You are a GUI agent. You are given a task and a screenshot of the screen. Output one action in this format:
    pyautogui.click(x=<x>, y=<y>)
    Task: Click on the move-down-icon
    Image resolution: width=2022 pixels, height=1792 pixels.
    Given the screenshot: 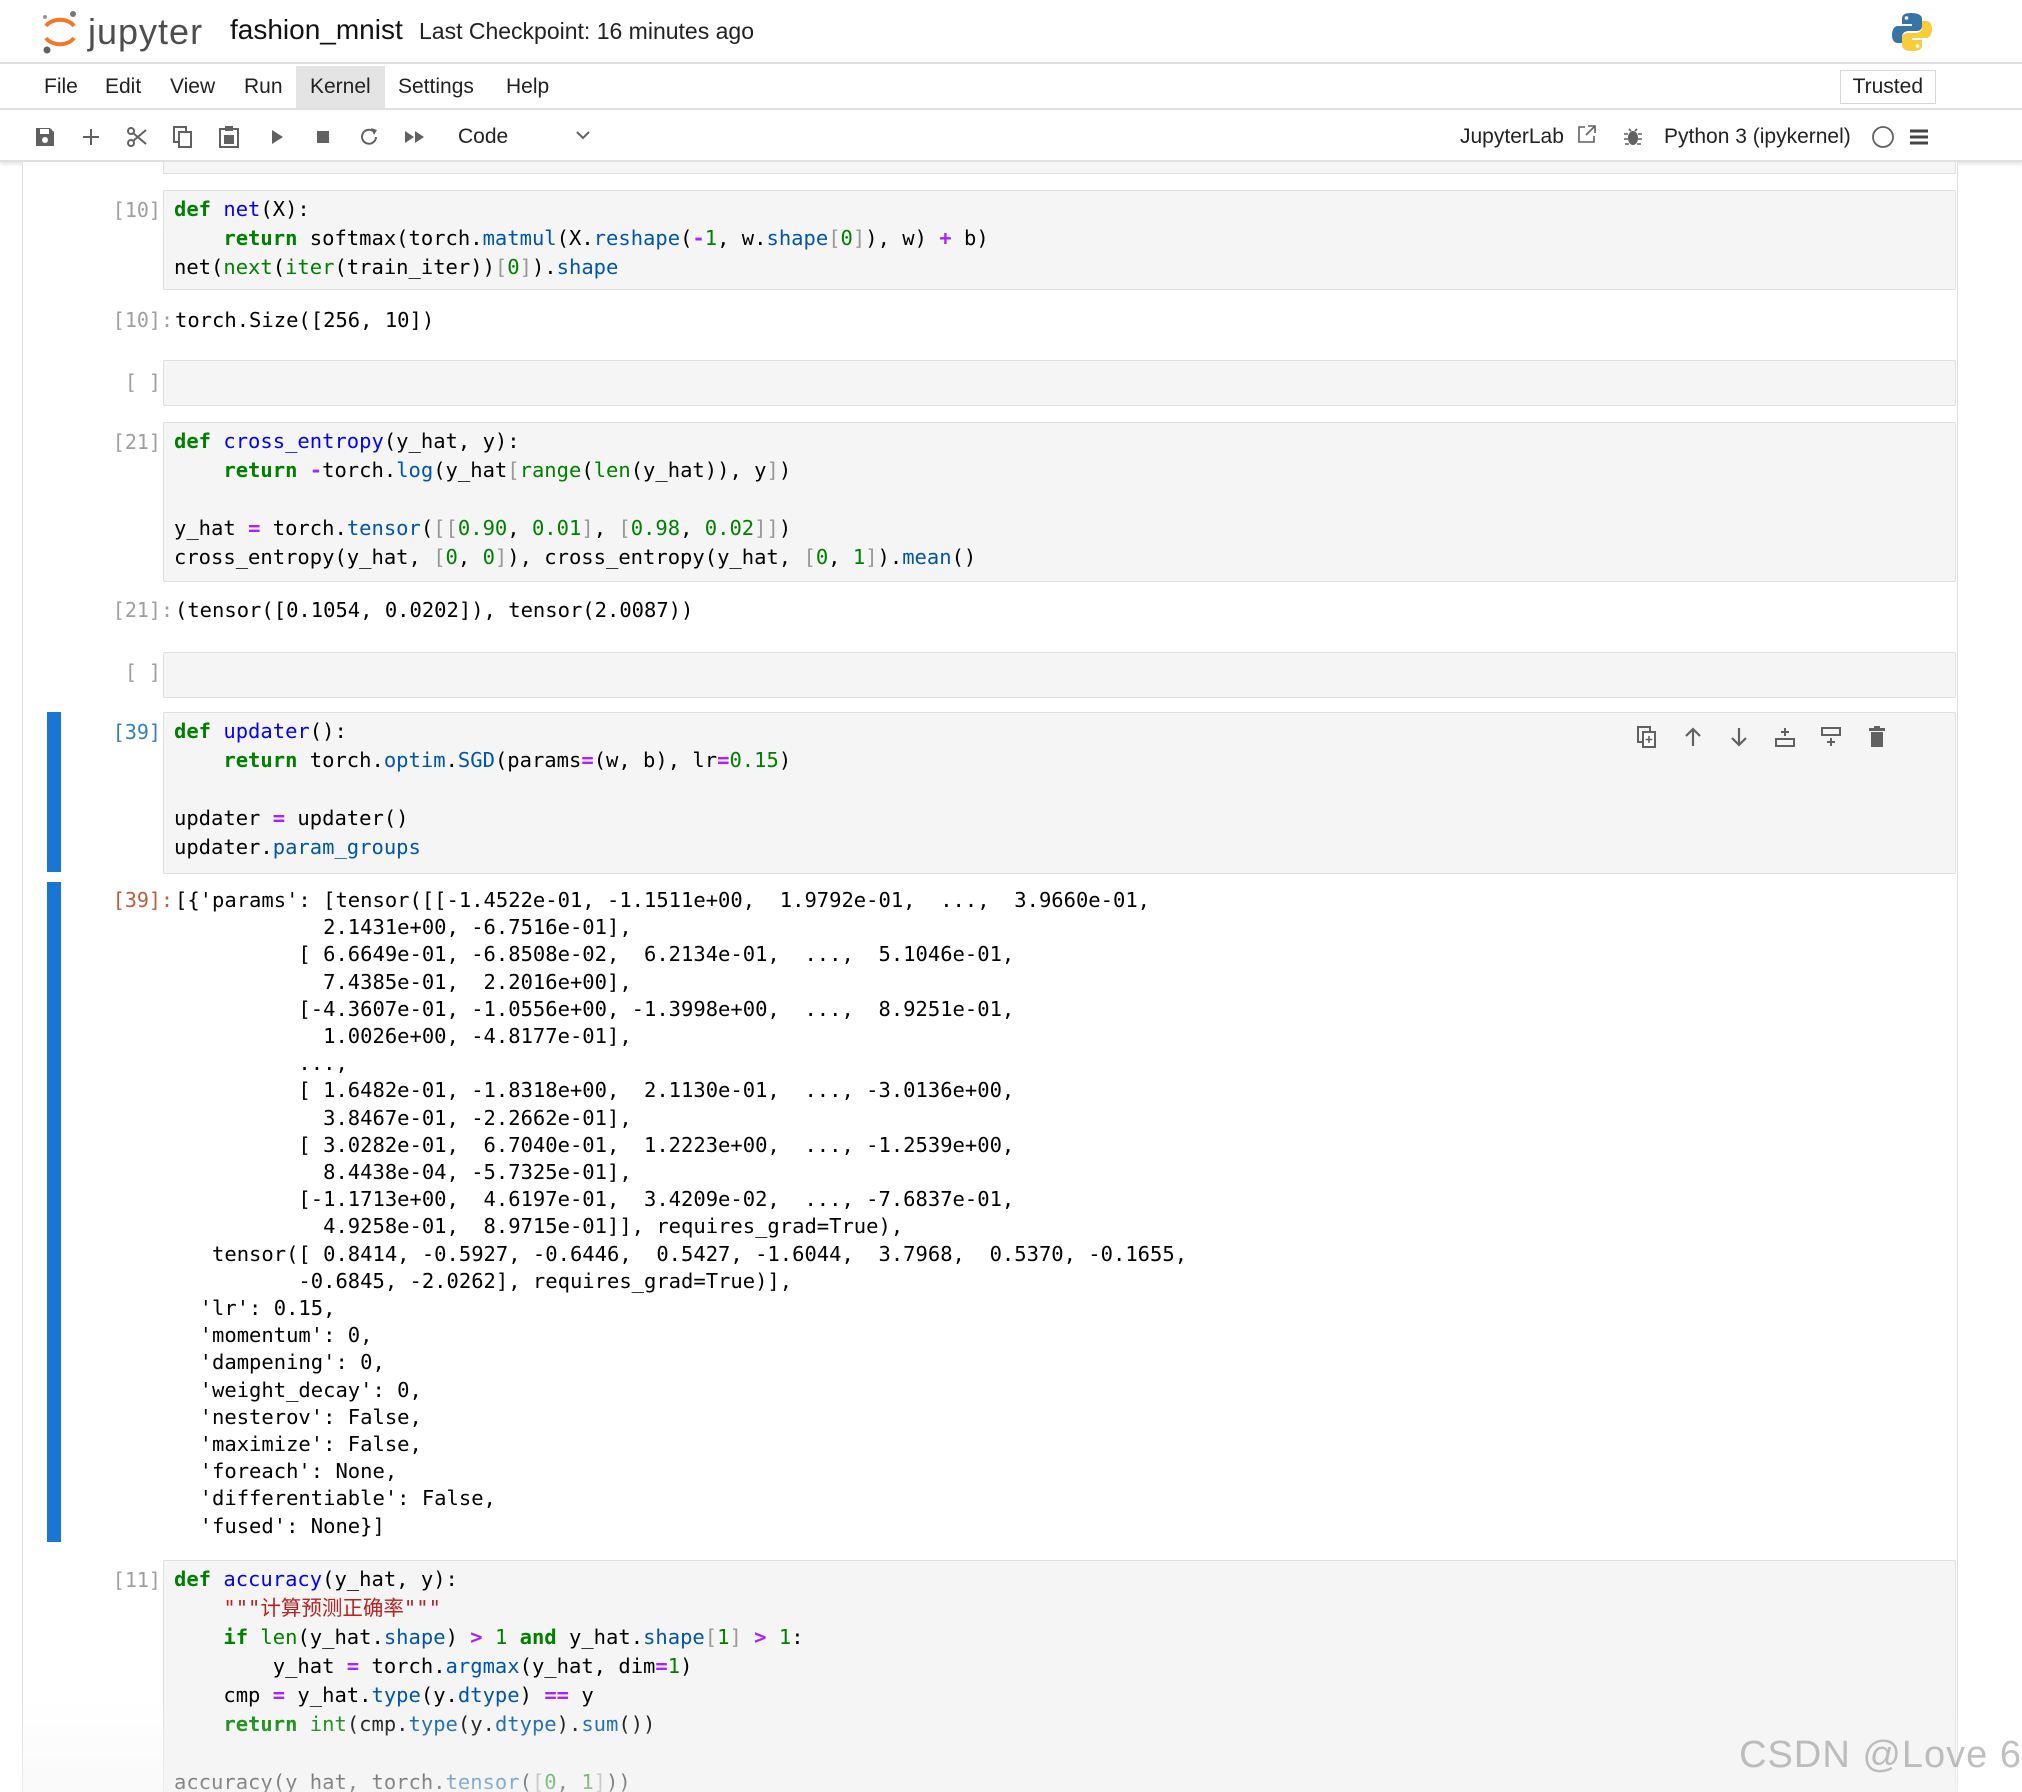 What is the action you would take?
    pyautogui.click(x=1739, y=737)
    